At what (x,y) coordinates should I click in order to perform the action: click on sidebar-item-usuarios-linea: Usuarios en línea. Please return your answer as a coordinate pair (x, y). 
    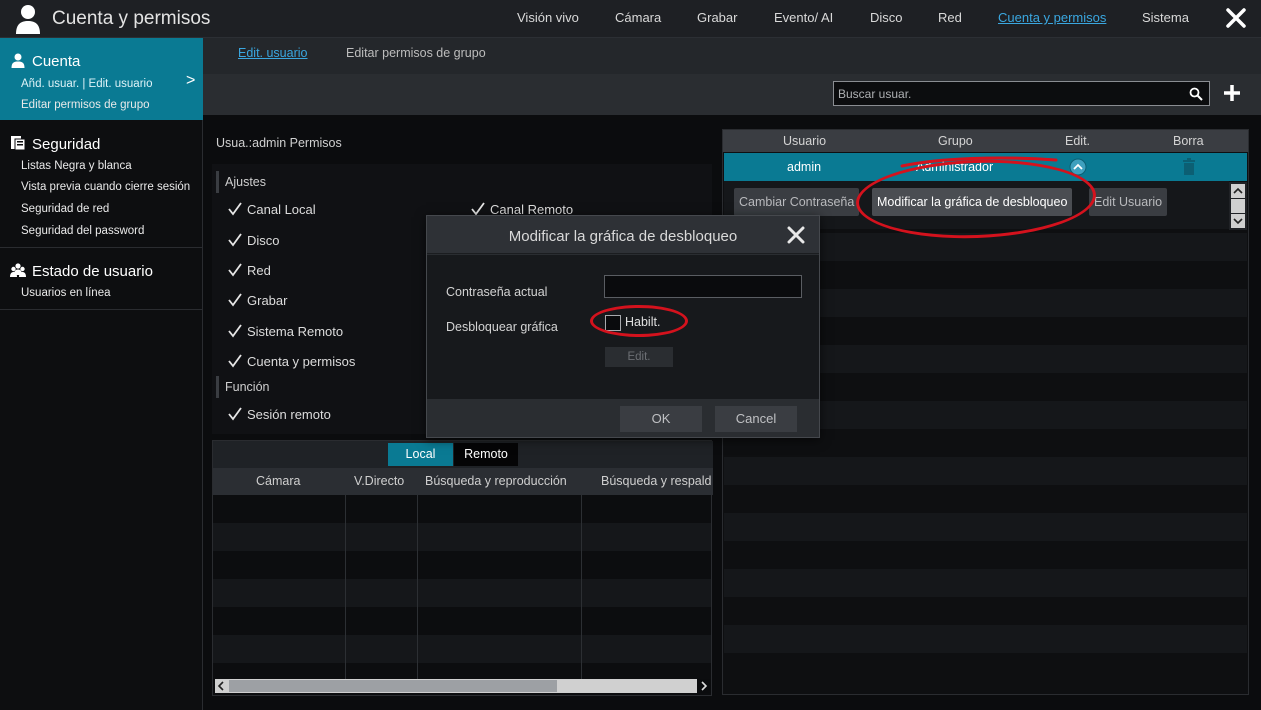
    Looking at the image, I should click on (66, 293).